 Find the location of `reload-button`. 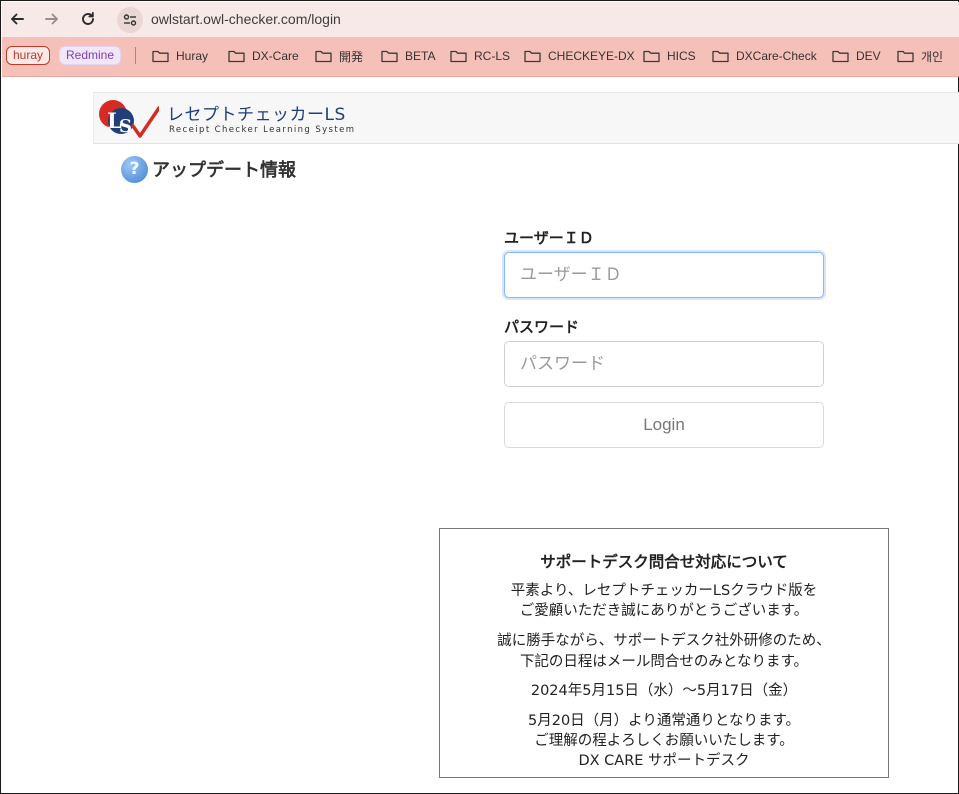

reload-button is located at coordinates (88, 19).